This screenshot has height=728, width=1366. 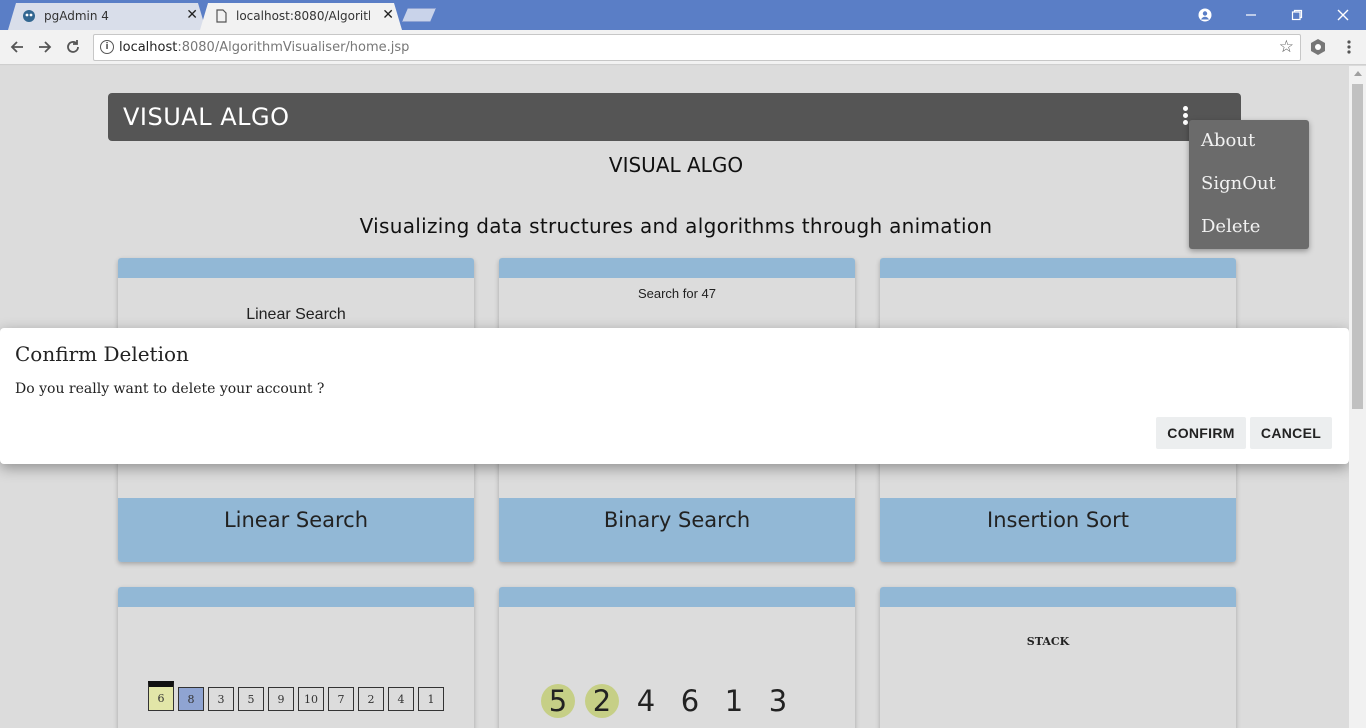 What do you see at coordinates (1058, 520) in the screenshot?
I see `card-label: Insertion Sort` at bounding box center [1058, 520].